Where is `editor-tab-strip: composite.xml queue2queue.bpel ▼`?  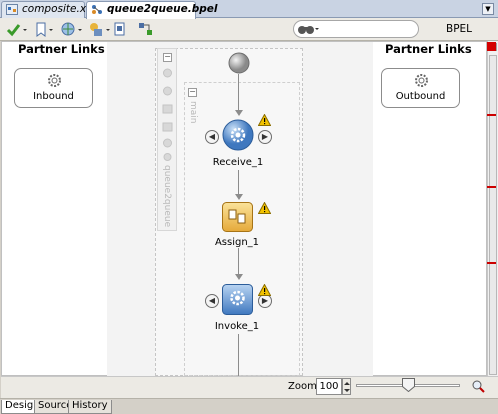
editor-tab-strip: composite.xml queue2queue.bpel ▼ is located at coordinates (249, 9).